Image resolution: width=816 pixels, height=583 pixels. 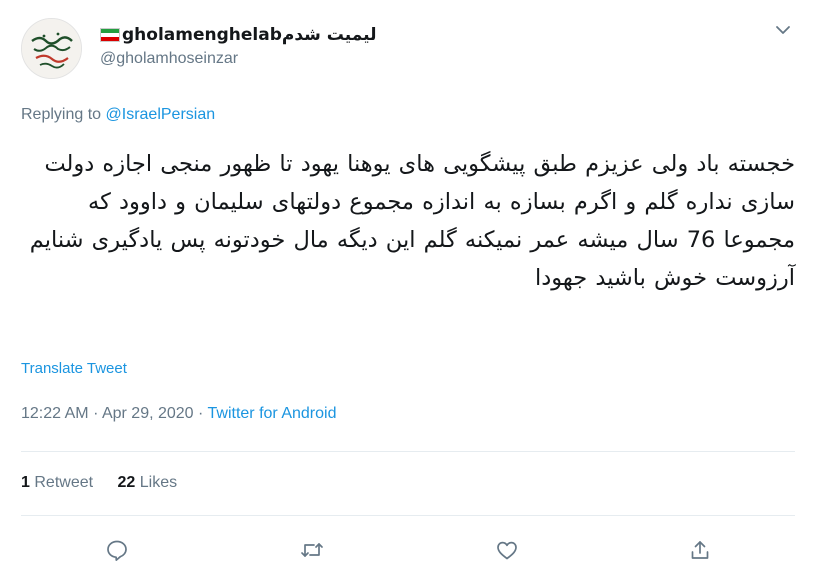 What do you see at coordinates (249, 35) in the screenshot?
I see `display-name-text: لیمیت شدمgholamenghelab` at bounding box center [249, 35].